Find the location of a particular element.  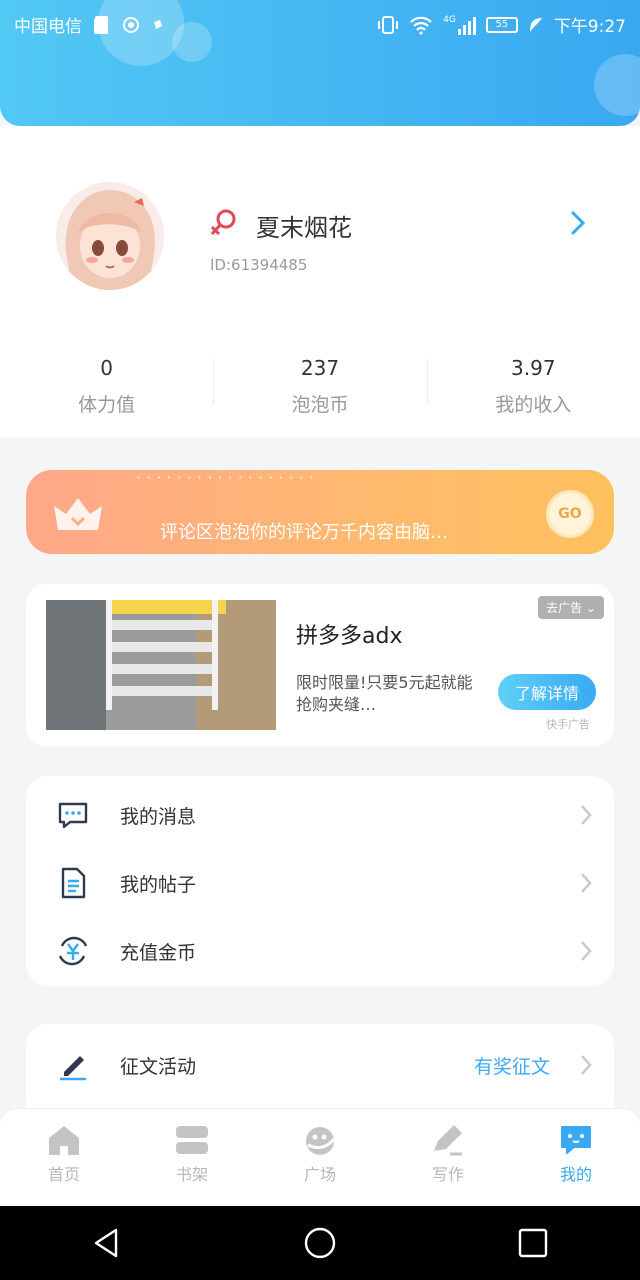

system-nav-bar is located at coordinates (320, 1243).